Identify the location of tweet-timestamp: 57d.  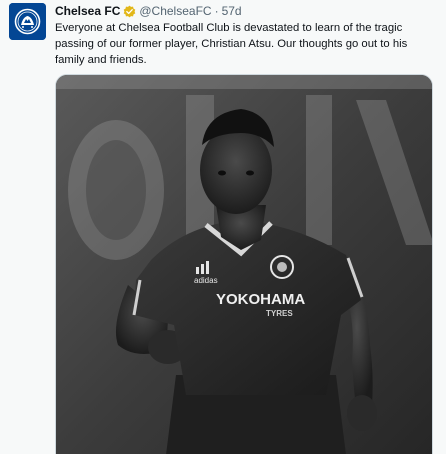
(232, 11).